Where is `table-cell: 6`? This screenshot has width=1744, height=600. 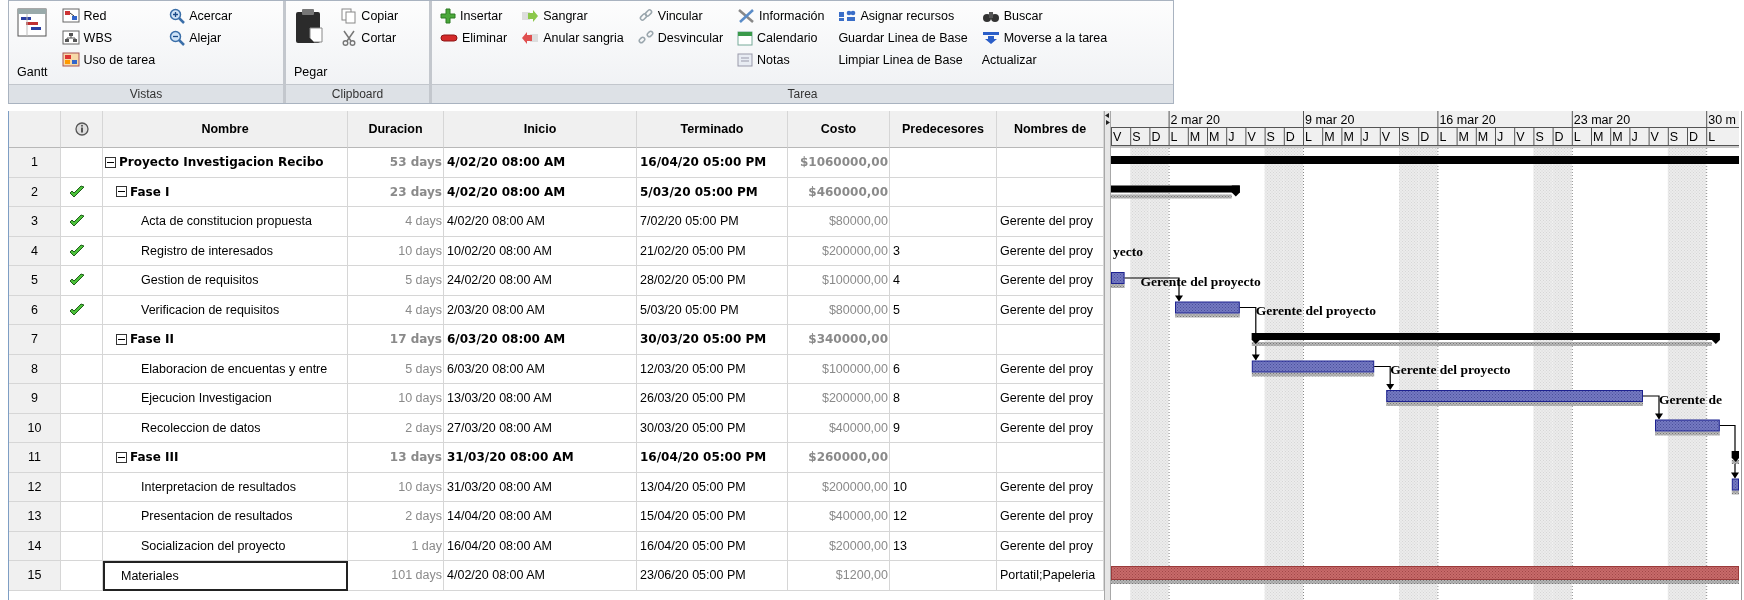
table-cell: 6 is located at coordinates (943, 369).